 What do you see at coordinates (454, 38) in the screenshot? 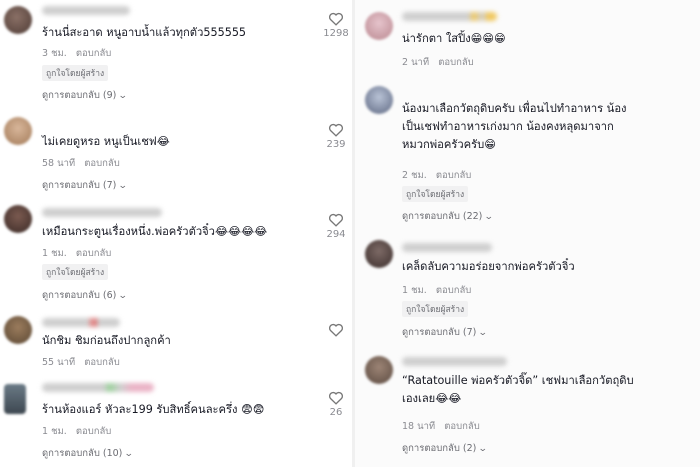
I see `comment-text: น่ารักตา ใสปิ้ง😁😁😁` at bounding box center [454, 38].